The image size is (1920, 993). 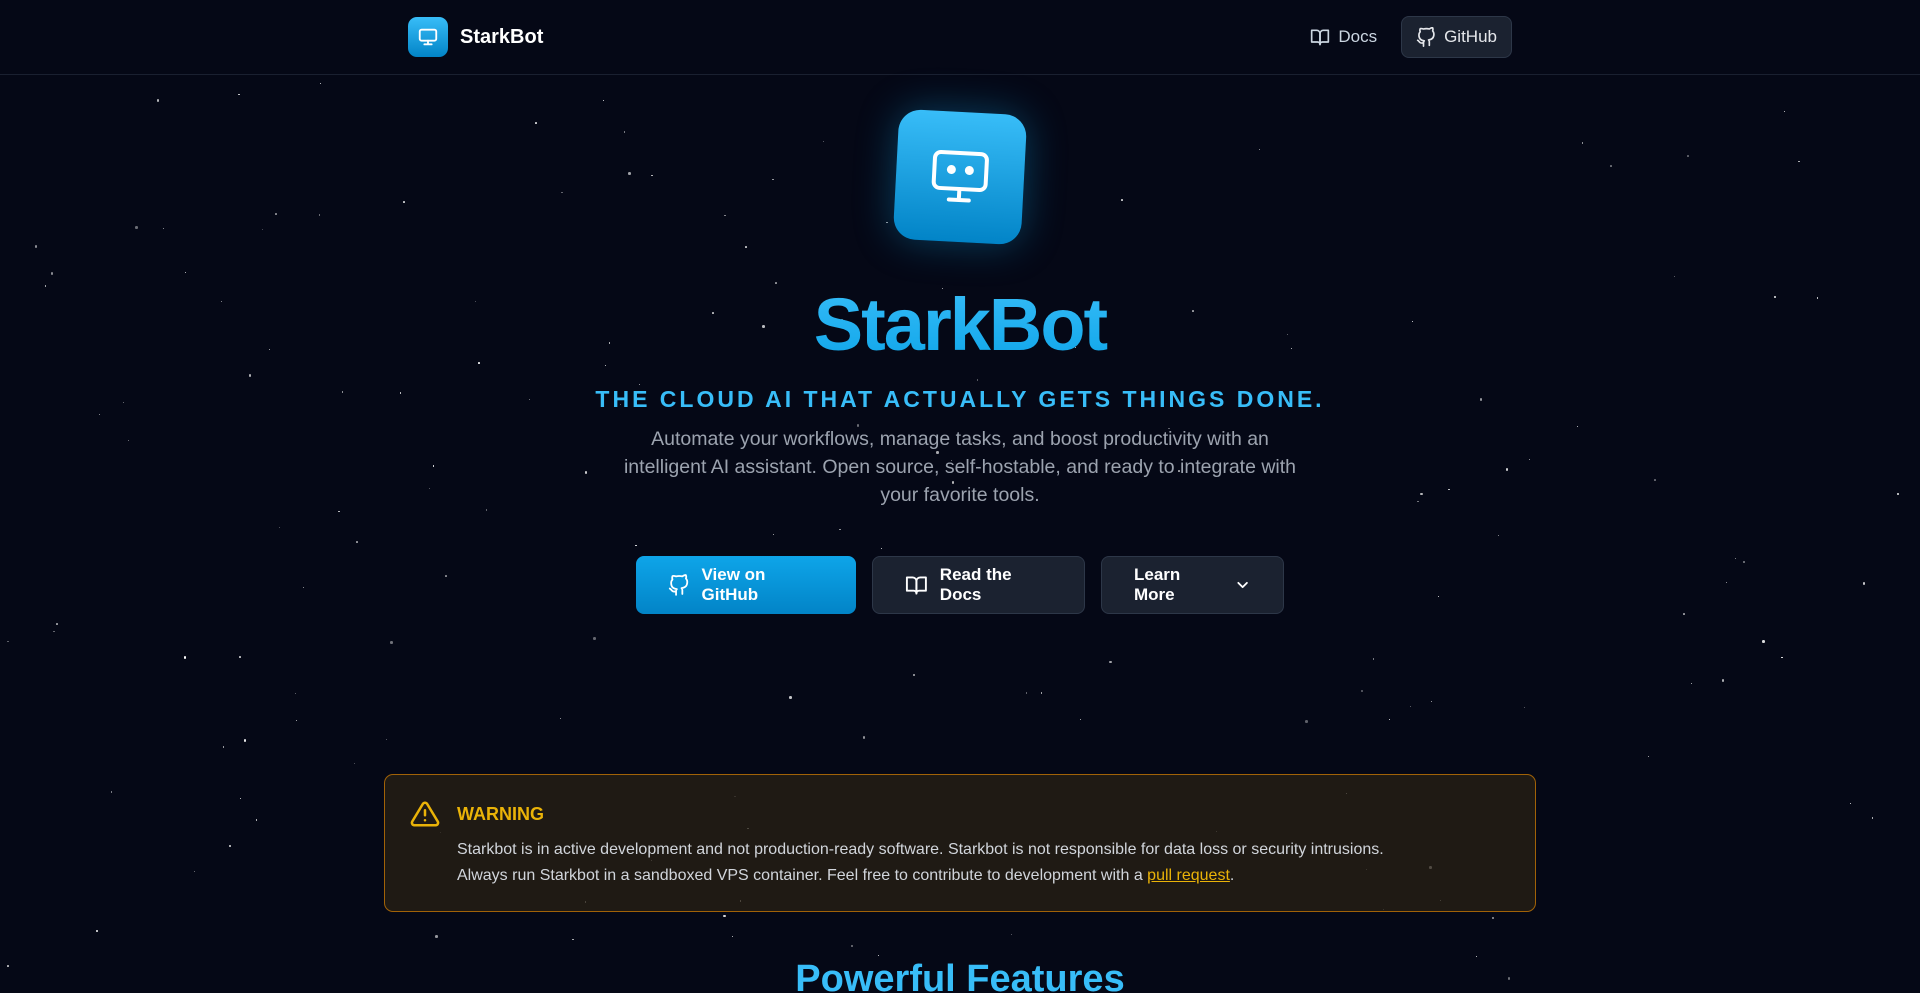 I want to click on view-on-github-label: View on GitHub, so click(x=733, y=584).